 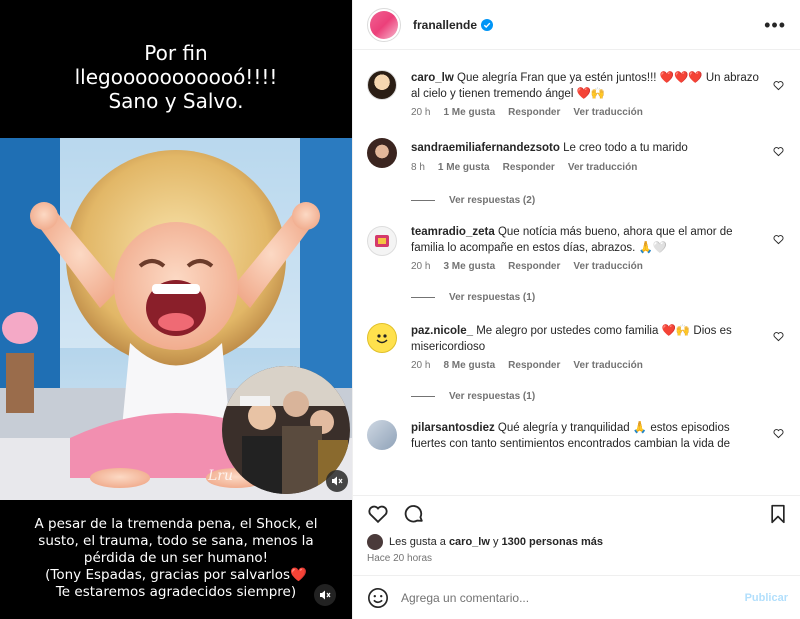 I want to click on audio-toggle-button, so click(x=325, y=595).